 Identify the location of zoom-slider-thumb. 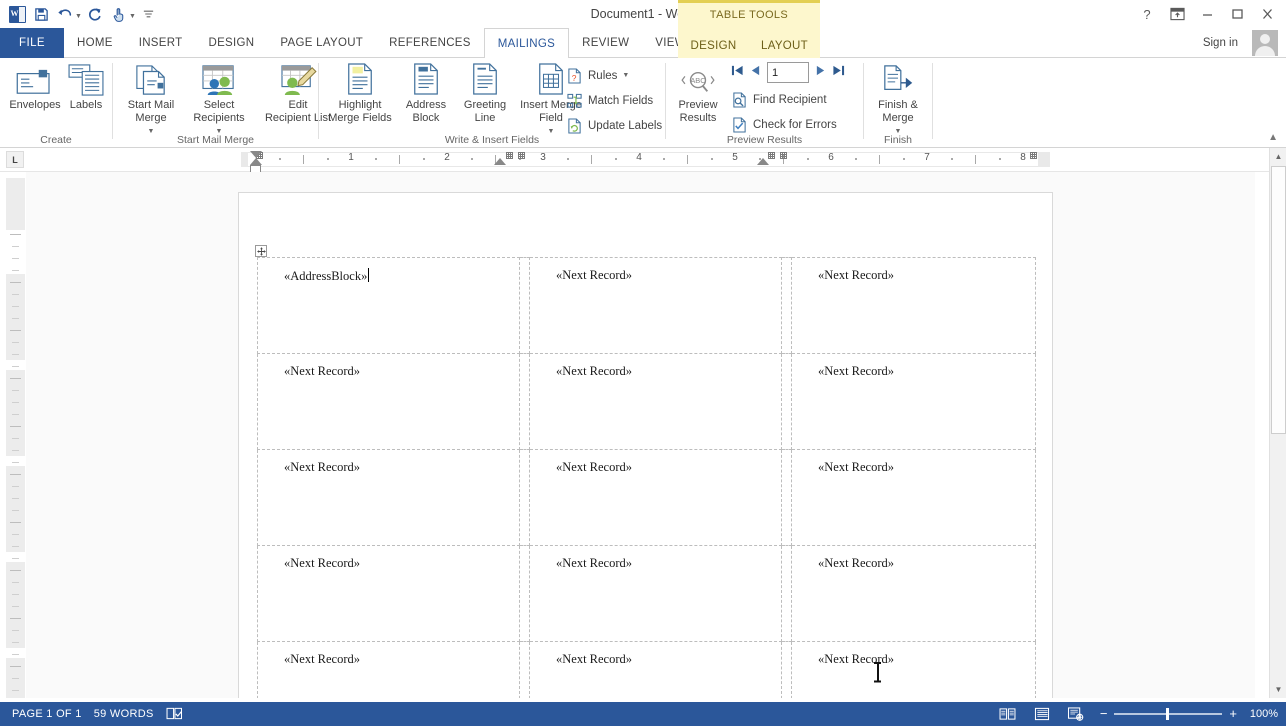
(1168, 714).